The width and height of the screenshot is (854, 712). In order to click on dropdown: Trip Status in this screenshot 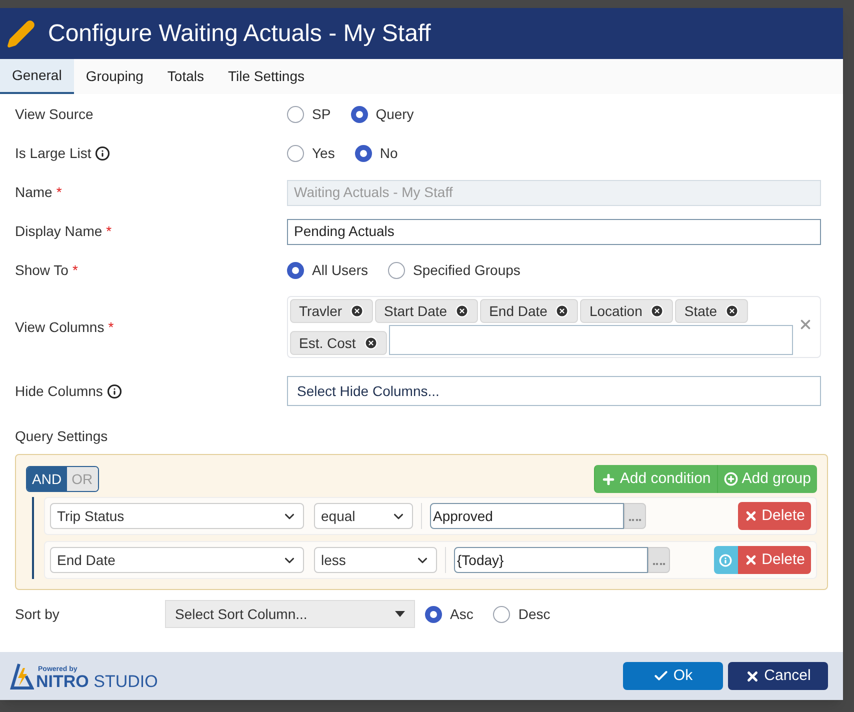, I will do `click(177, 516)`.